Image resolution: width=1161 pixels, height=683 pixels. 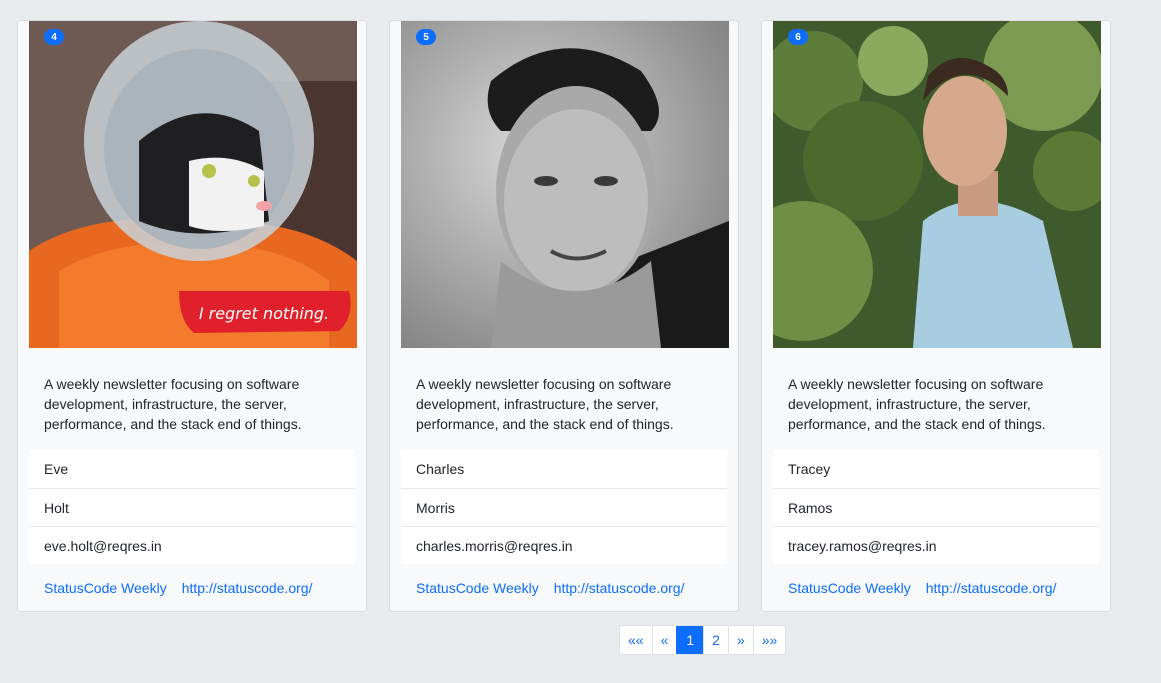 What do you see at coordinates (56, 469) in the screenshot?
I see `first-name: Eve` at bounding box center [56, 469].